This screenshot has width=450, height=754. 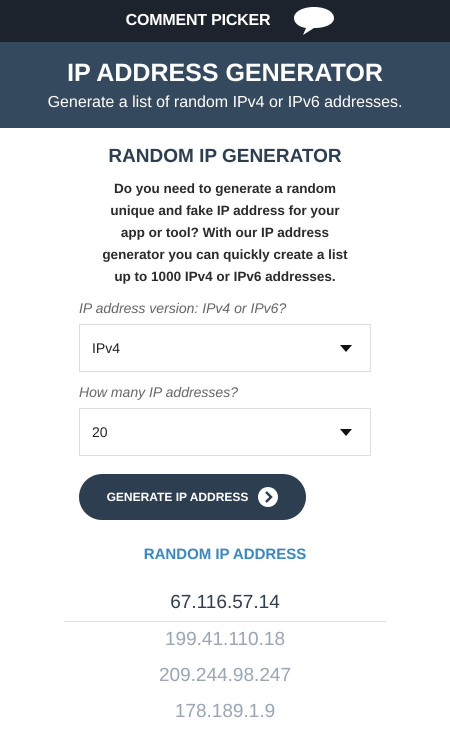 What do you see at coordinates (225, 348) in the screenshot?
I see `dropdown: IPv4` at bounding box center [225, 348].